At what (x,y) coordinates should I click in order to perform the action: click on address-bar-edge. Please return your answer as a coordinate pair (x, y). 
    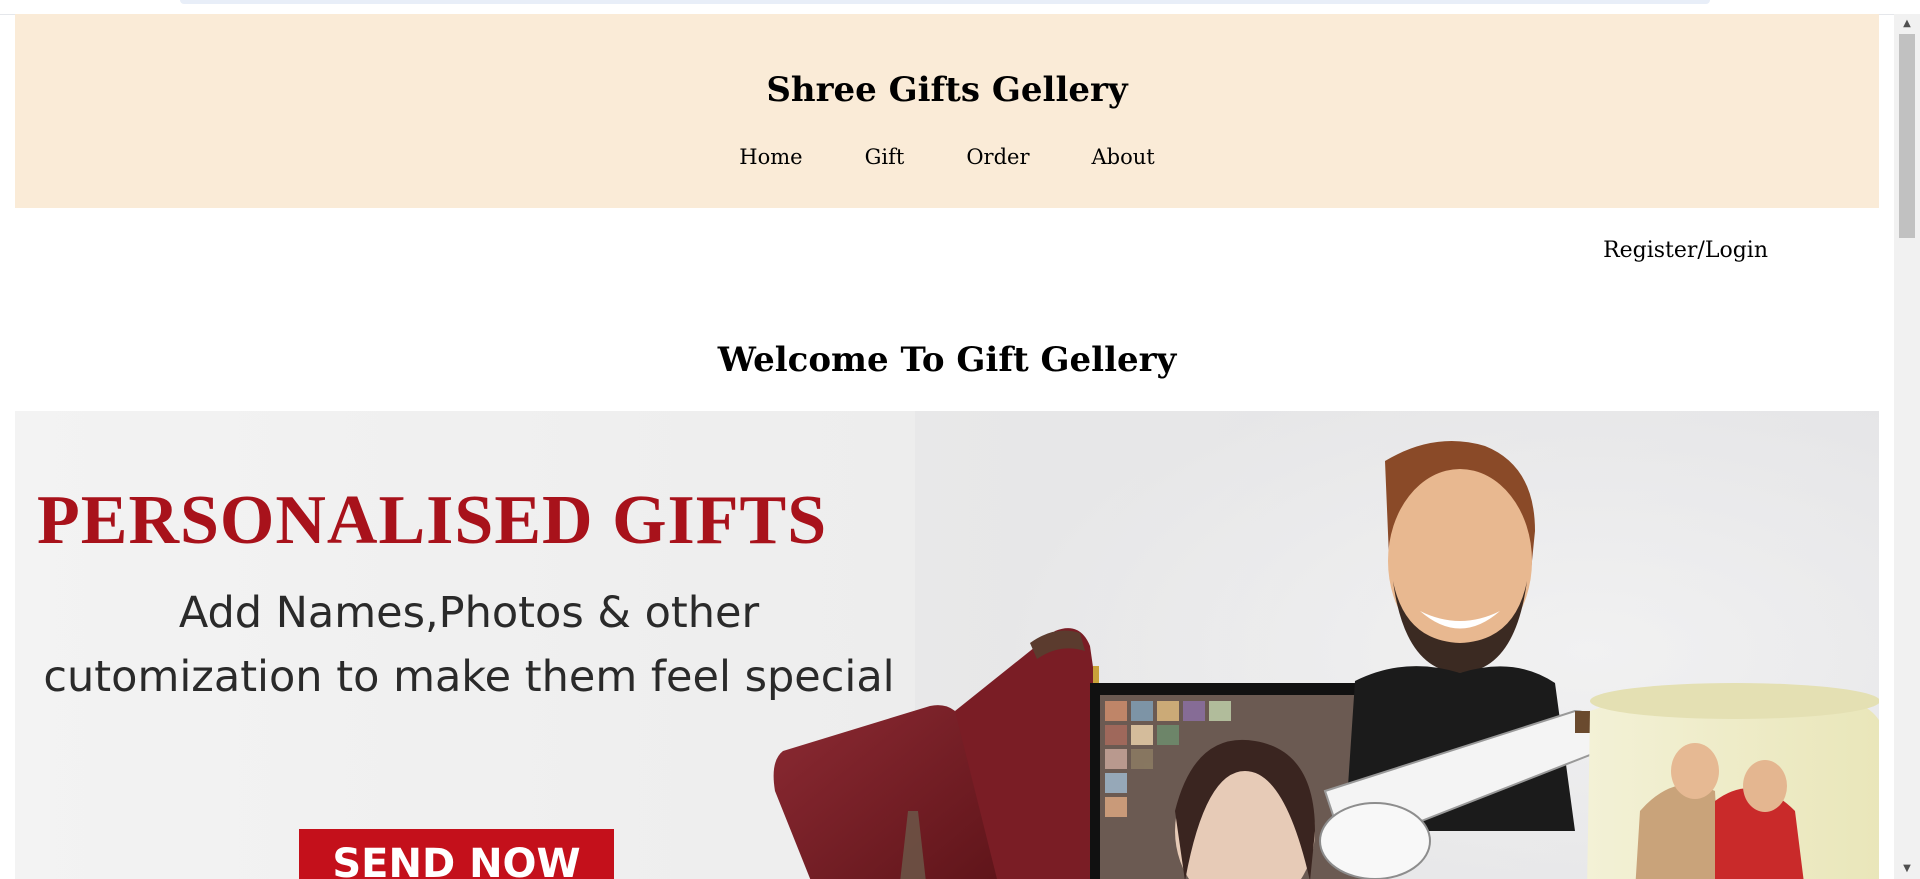
    Looking at the image, I should click on (945, 2).